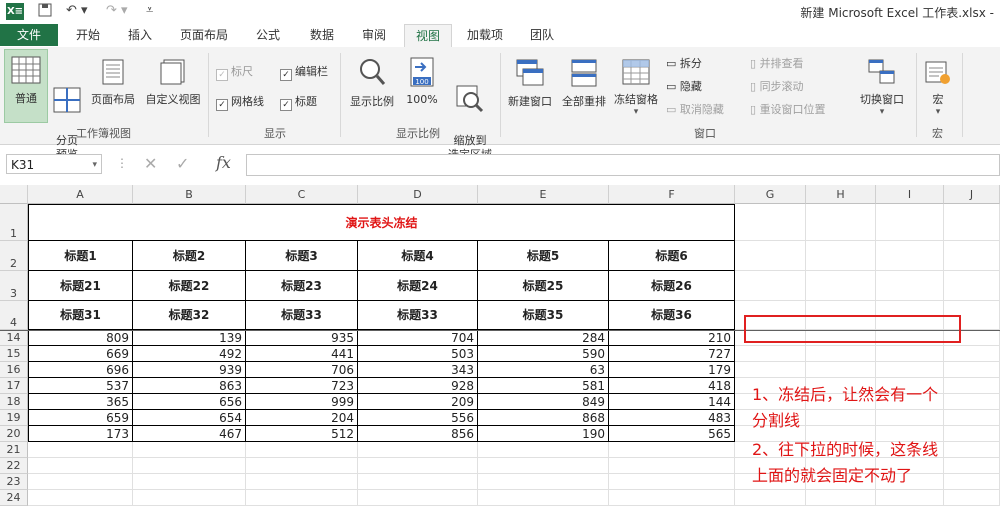 This screenshot has height=529, width=1000. Describe the element at coordinates (14, 482) in the screenshot. I see `row-header-23: 23` at that location.